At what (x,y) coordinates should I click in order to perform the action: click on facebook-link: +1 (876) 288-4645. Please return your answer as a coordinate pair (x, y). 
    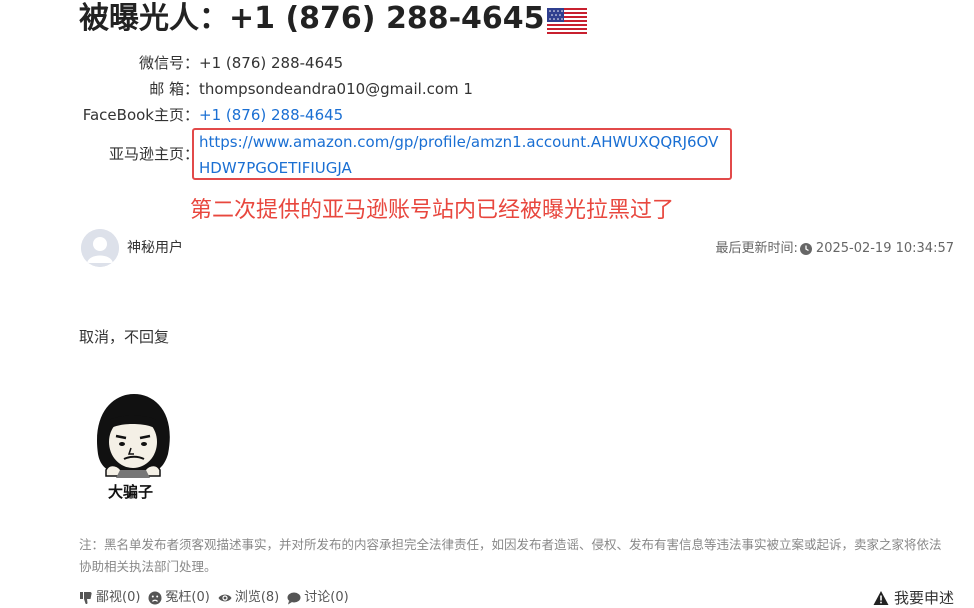
    Looking at the image, I should click on (271, 115).